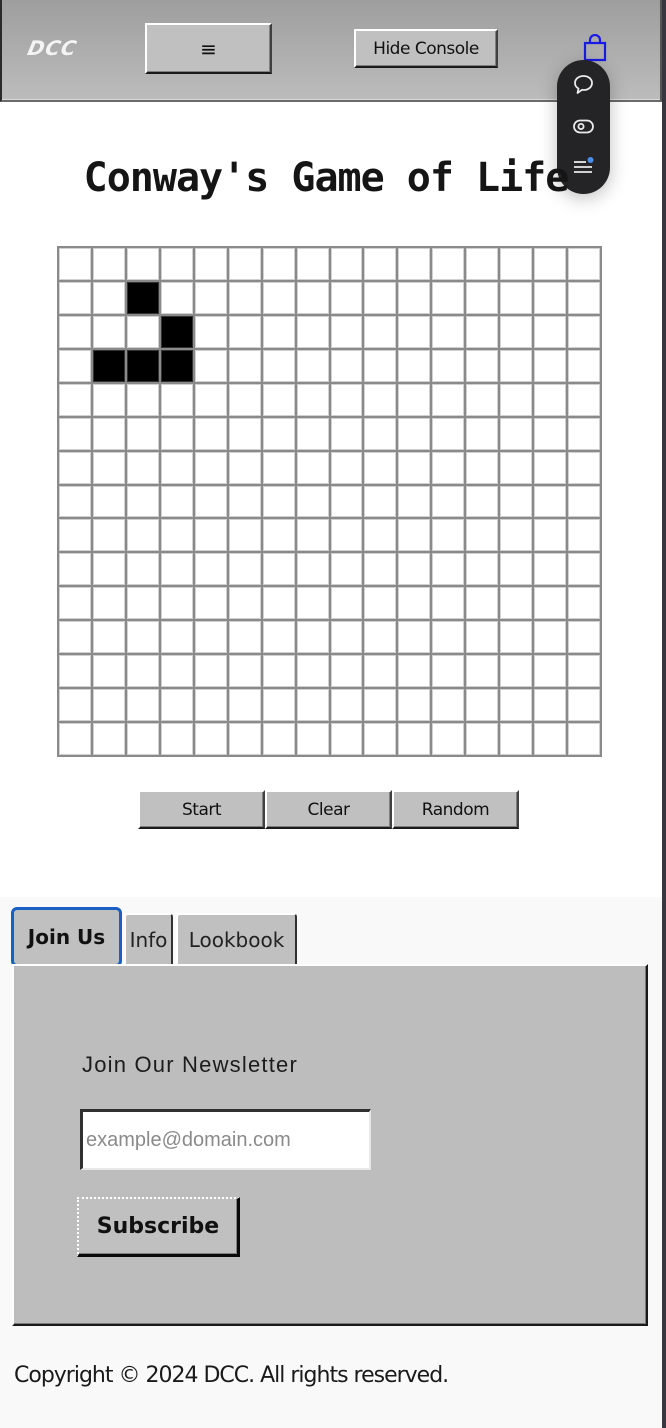 This screenshot has width=666, height=1428. Describe the element at coordinates (664, 714) in the screenshot. I see `scrollbar` at that location.